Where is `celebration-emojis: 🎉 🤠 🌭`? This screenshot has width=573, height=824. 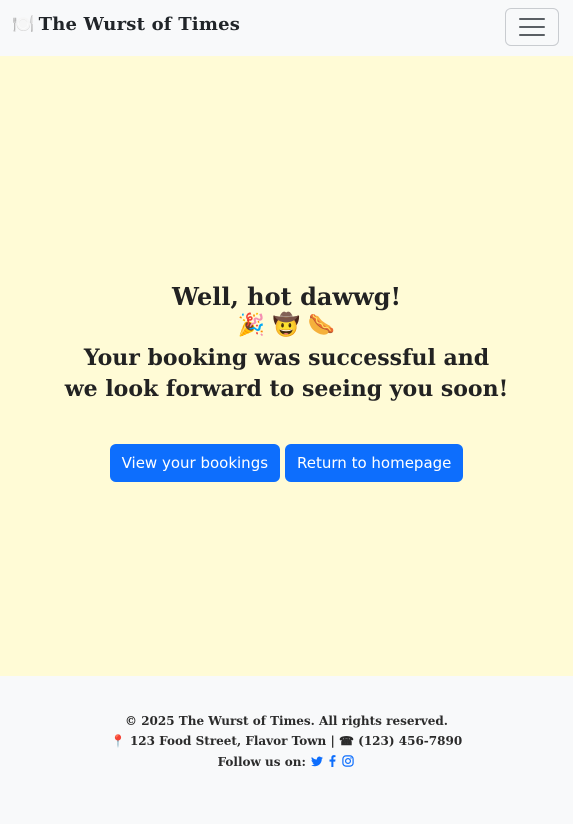 celebration-emojis: 🎉 🤠 🌭 is located at coordinates (286, 325).